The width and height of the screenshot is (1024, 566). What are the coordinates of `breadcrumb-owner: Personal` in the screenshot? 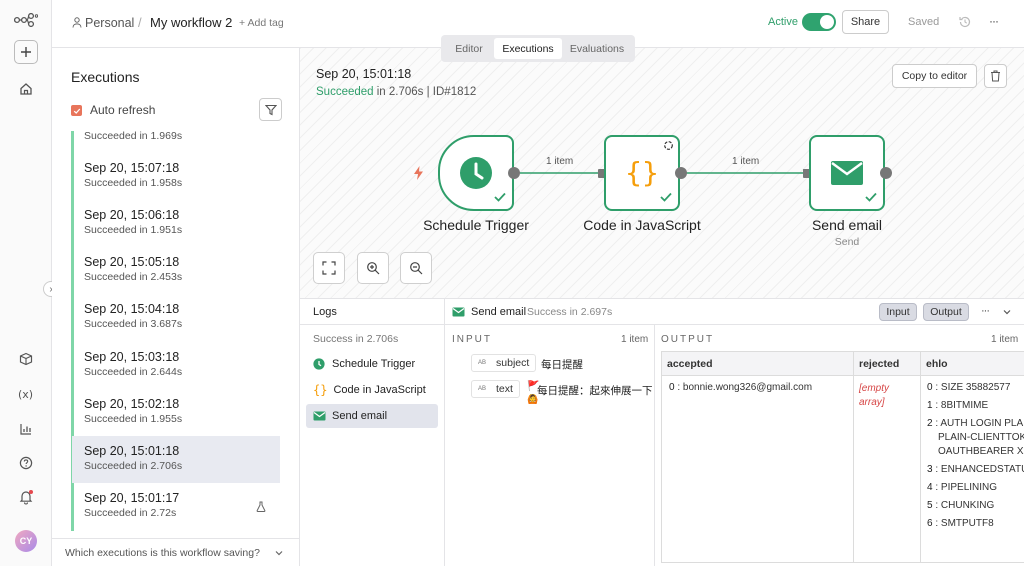 It's located at (109, 23).